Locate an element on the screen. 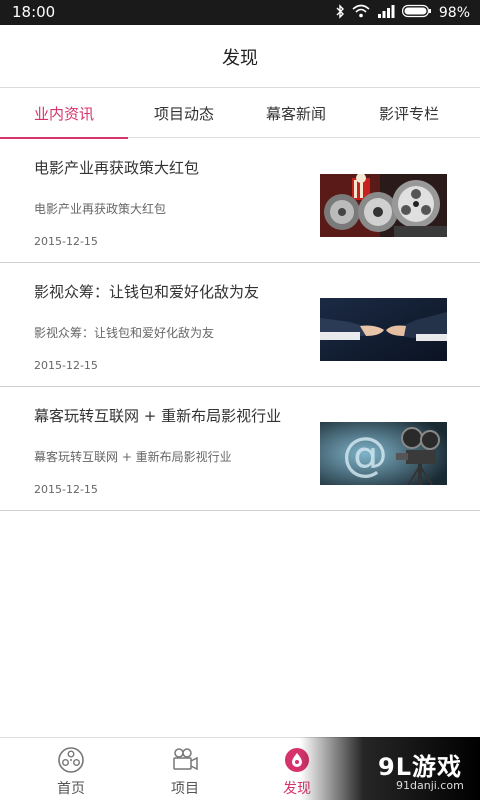  app-header: 发现 is located at coordinates (240, 56).